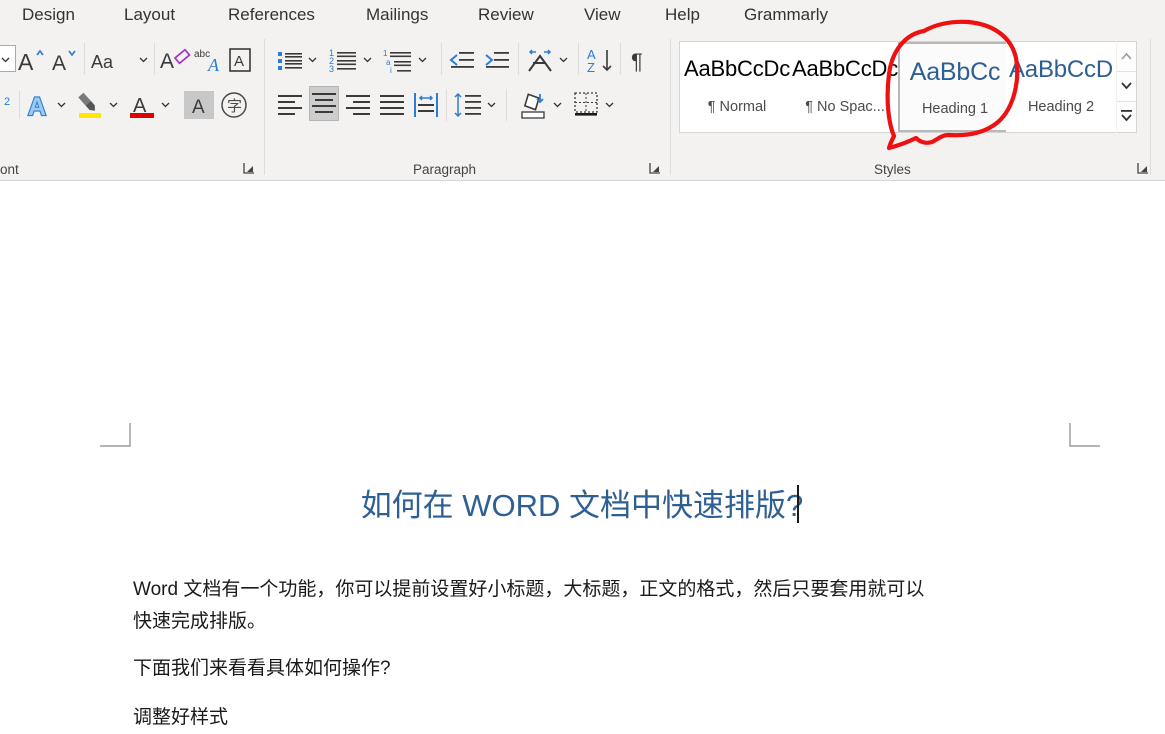 The width and height of the screenshot is (1165, 734). What do you see at coordinates (149, 16) in the screenshot?
I see `ribbon-tab-layout: Layout` at bounding box center [149, 16].